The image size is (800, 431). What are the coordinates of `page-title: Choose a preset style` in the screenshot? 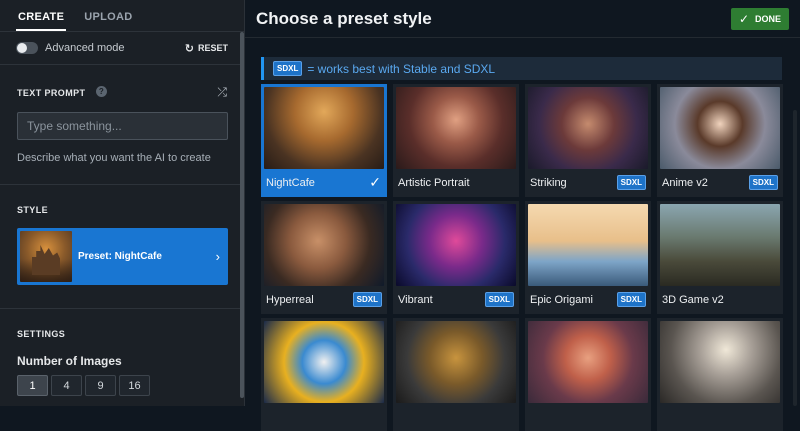 It's located at (344, 18).